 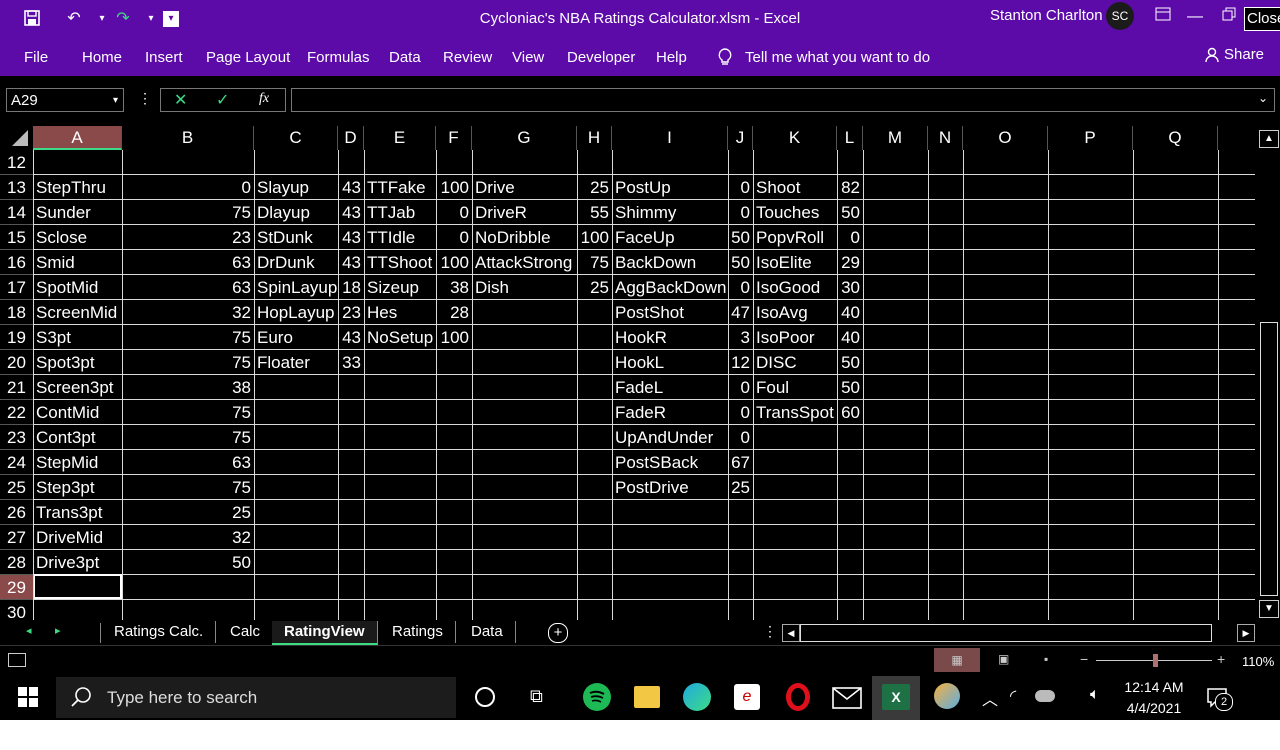 I want to click on row-header-24: 24, so click(x=16, y=462).